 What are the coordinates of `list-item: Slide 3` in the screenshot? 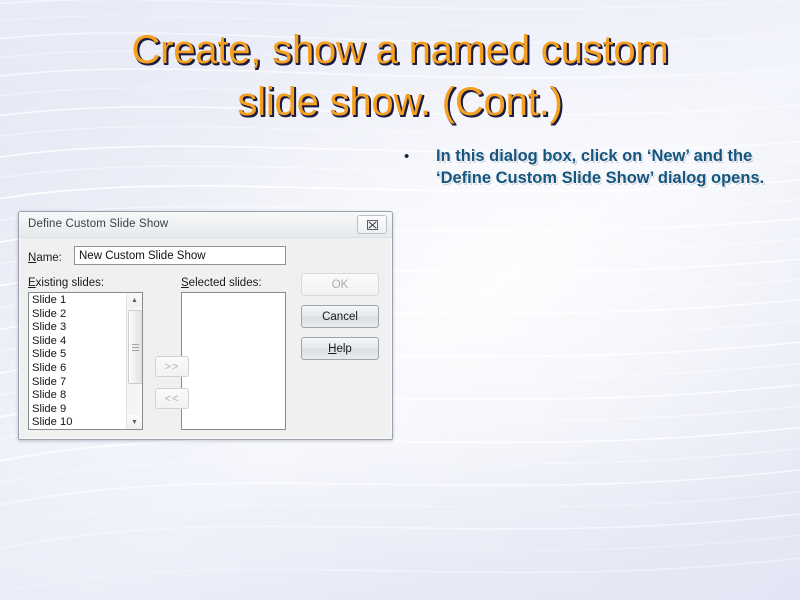 It's located at (80, 328).